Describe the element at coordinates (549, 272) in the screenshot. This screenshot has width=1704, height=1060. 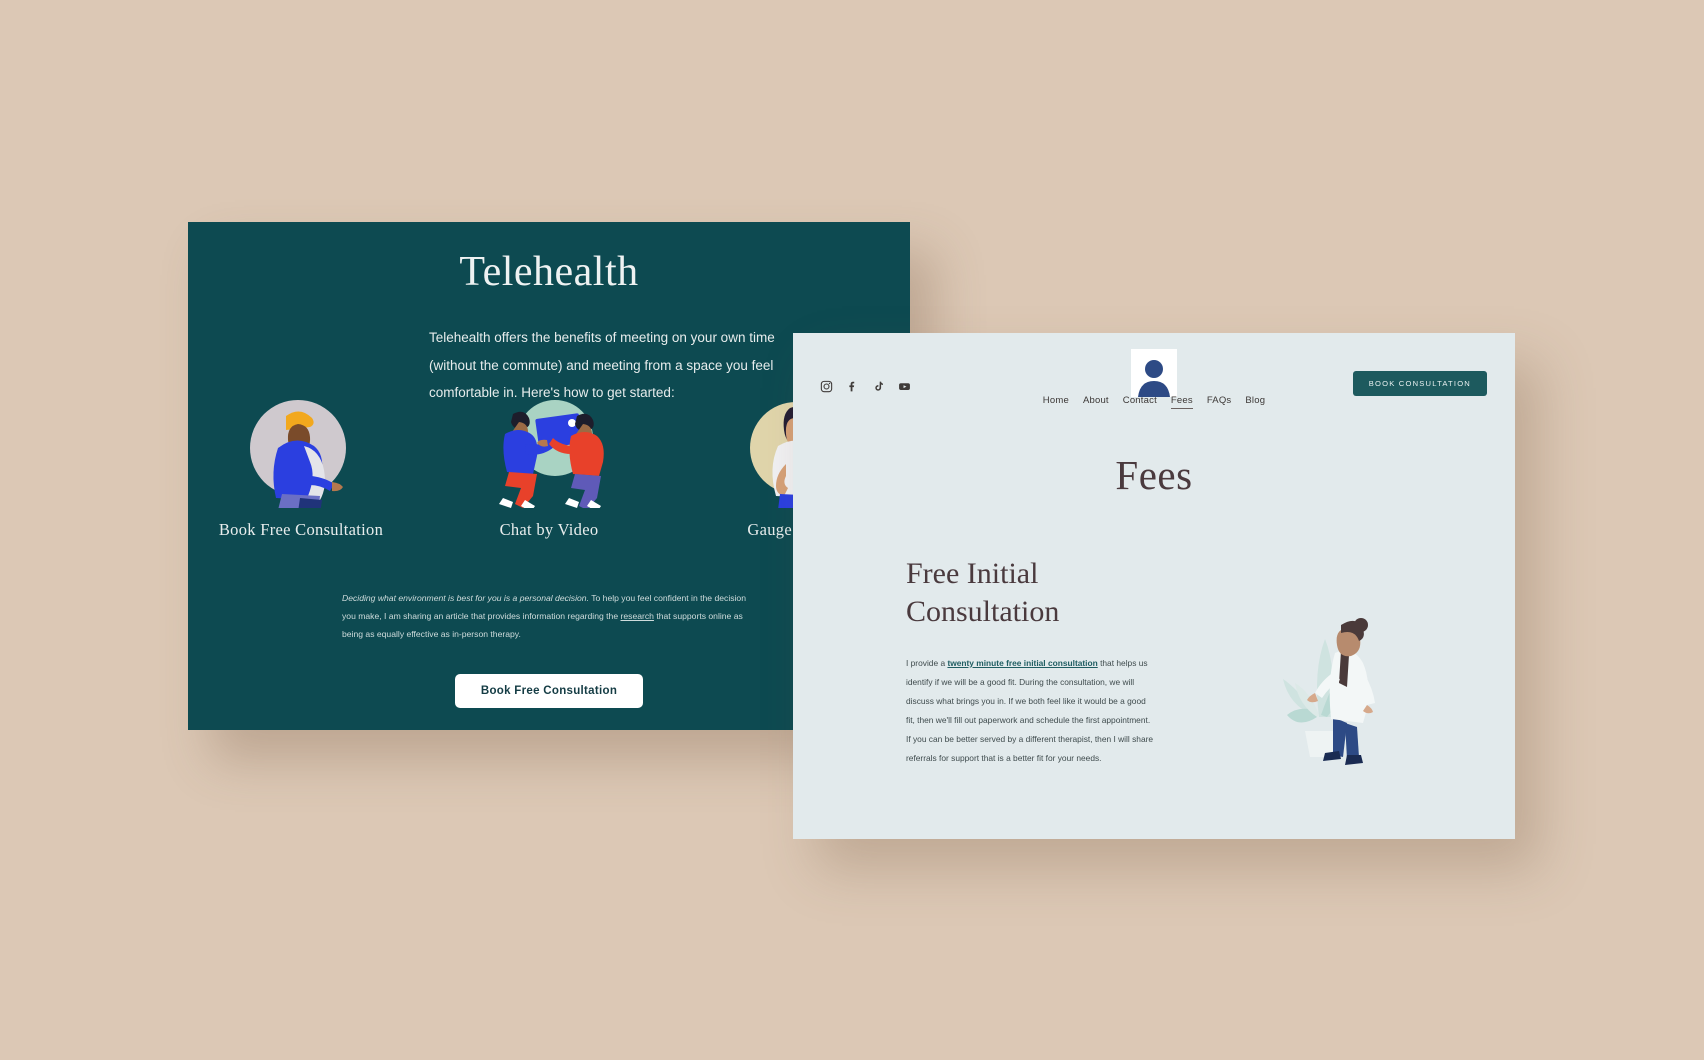
I see `telehealth-title: Telehealth` at that location.